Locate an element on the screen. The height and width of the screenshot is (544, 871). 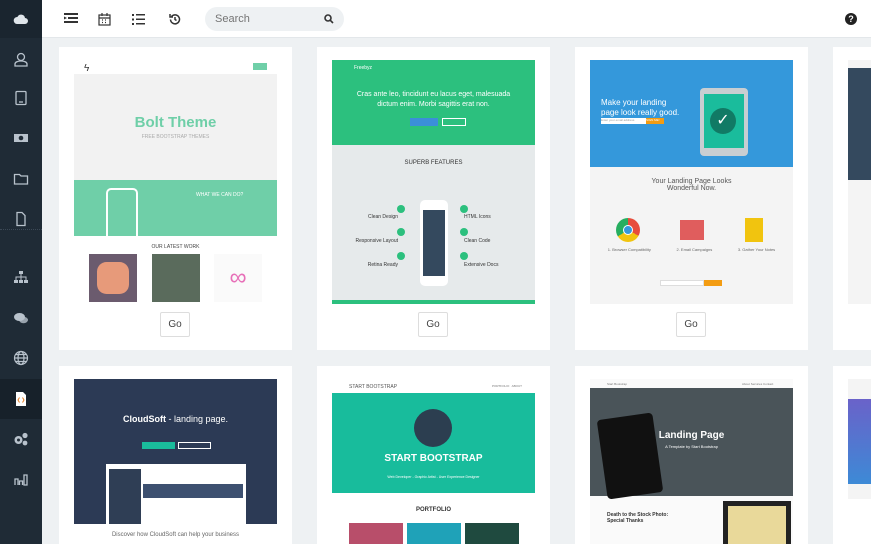
sidebar is located at coordinates (21, 272).